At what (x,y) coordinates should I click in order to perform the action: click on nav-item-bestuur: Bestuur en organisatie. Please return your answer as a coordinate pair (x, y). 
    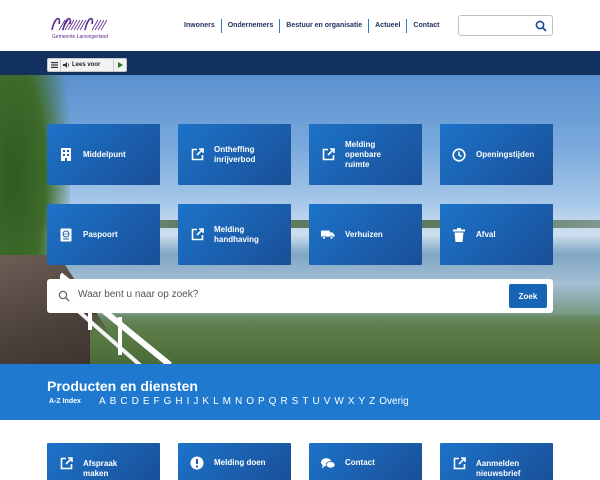
    Looking at the image, I should click on (323, 26).